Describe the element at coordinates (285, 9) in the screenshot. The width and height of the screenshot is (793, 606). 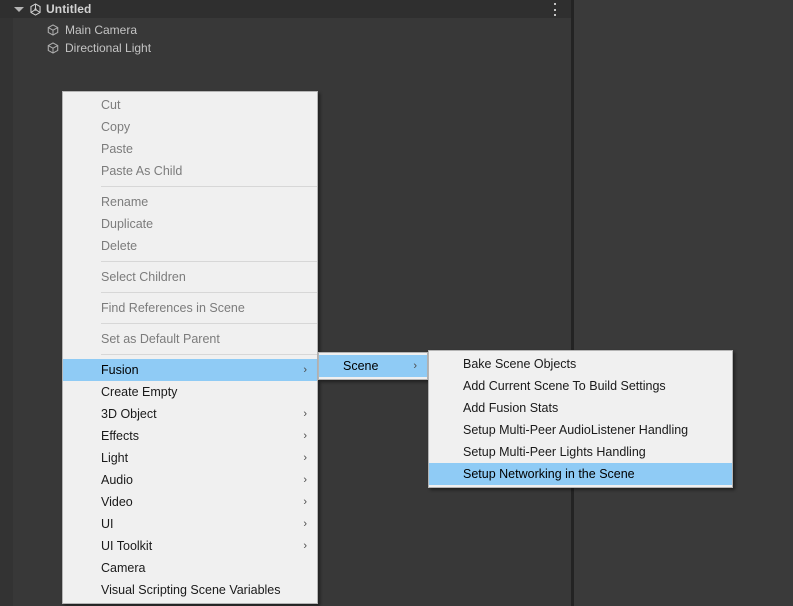
I see `hierarchy-header: Untitled` at that location.